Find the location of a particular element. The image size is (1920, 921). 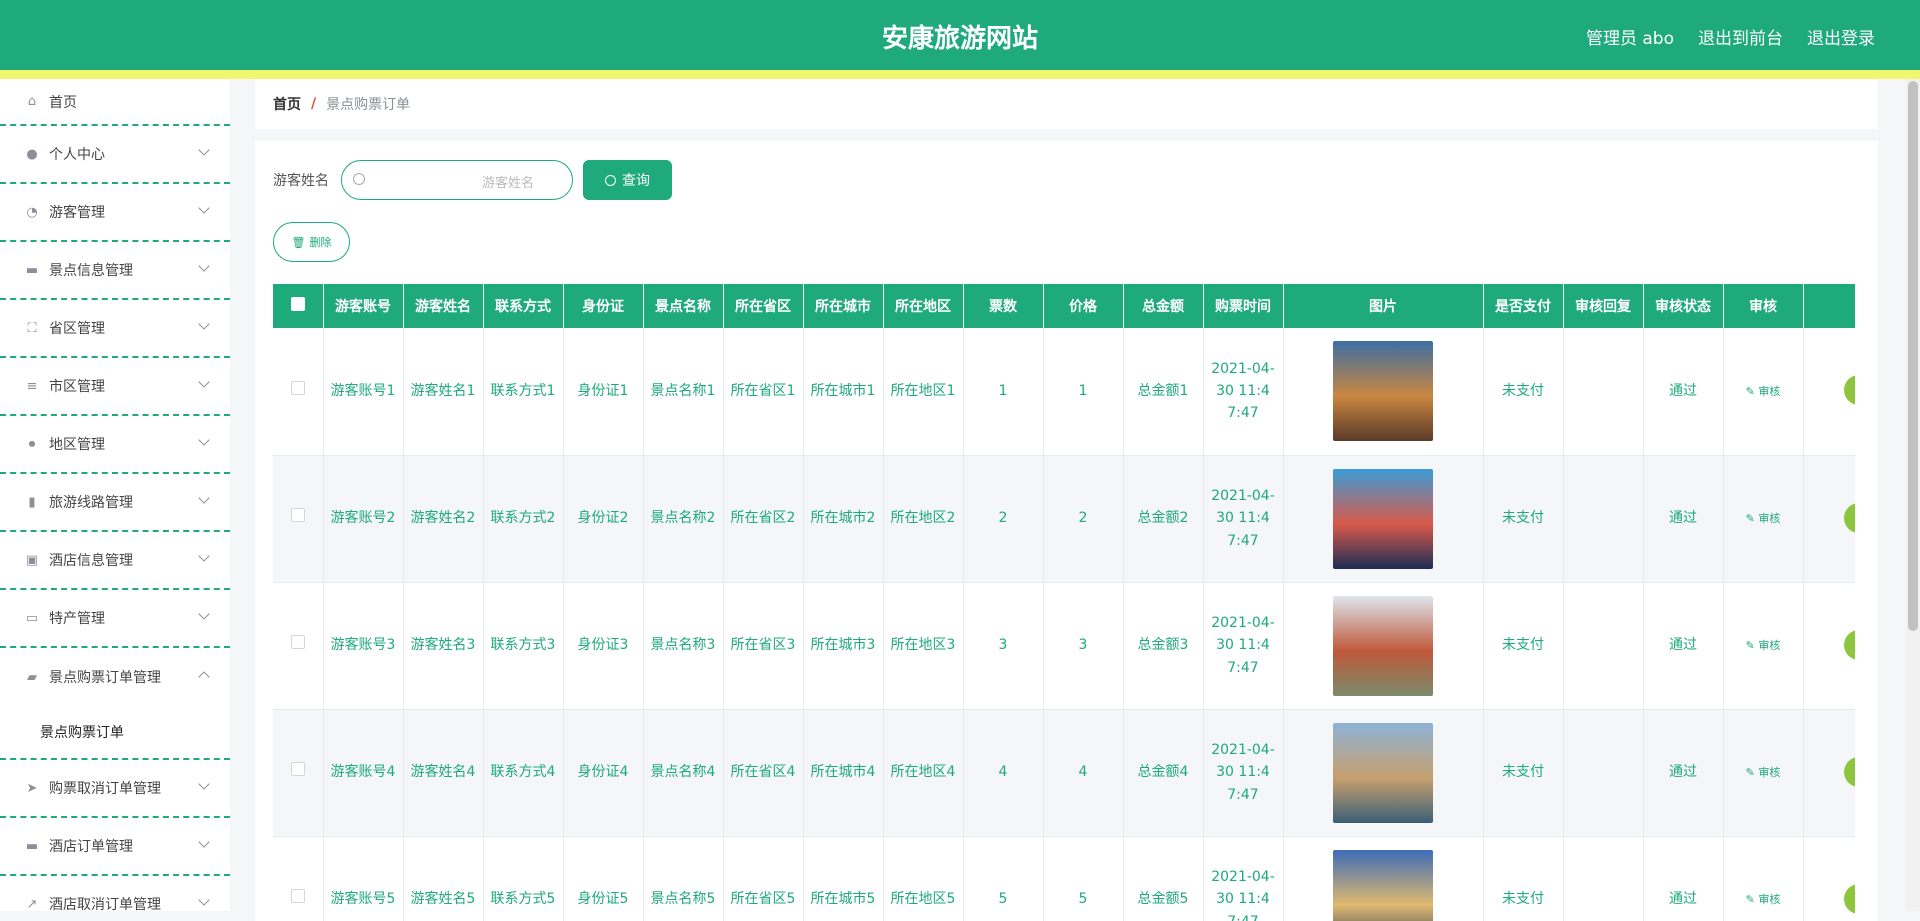

sidebar-item-label: 景点购票订单管理 is located at coordinates (105, 677).